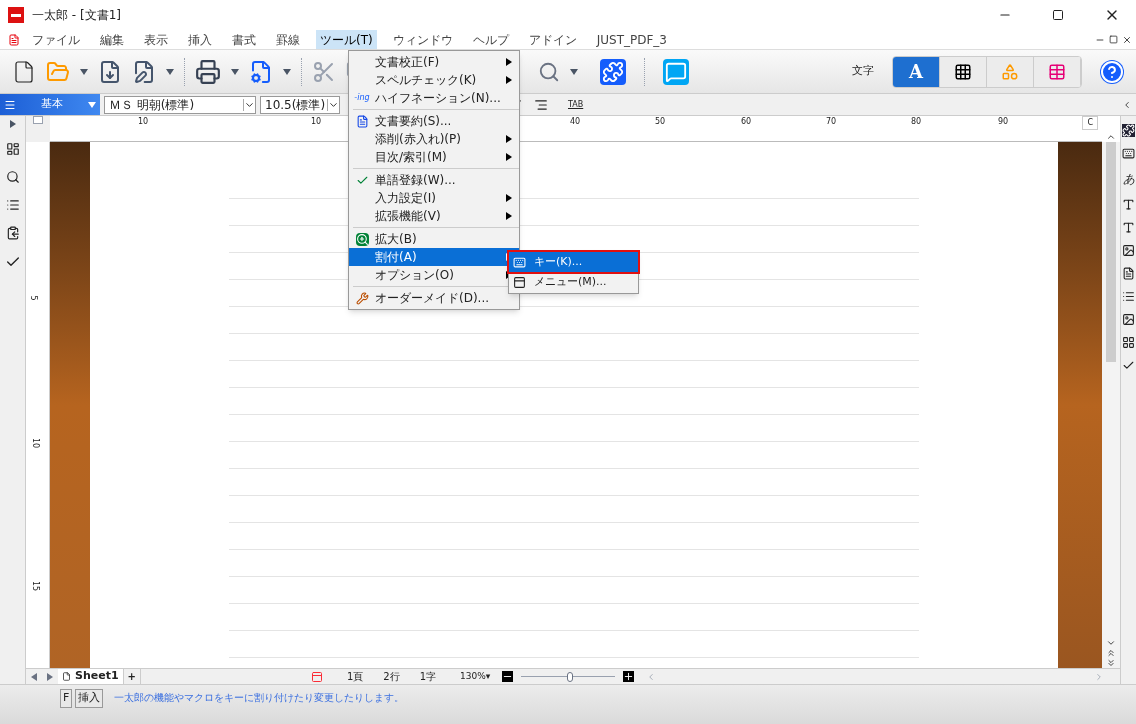 The image size is (1136, 724). I want to click on maximize-icon, so click(1058, 15).